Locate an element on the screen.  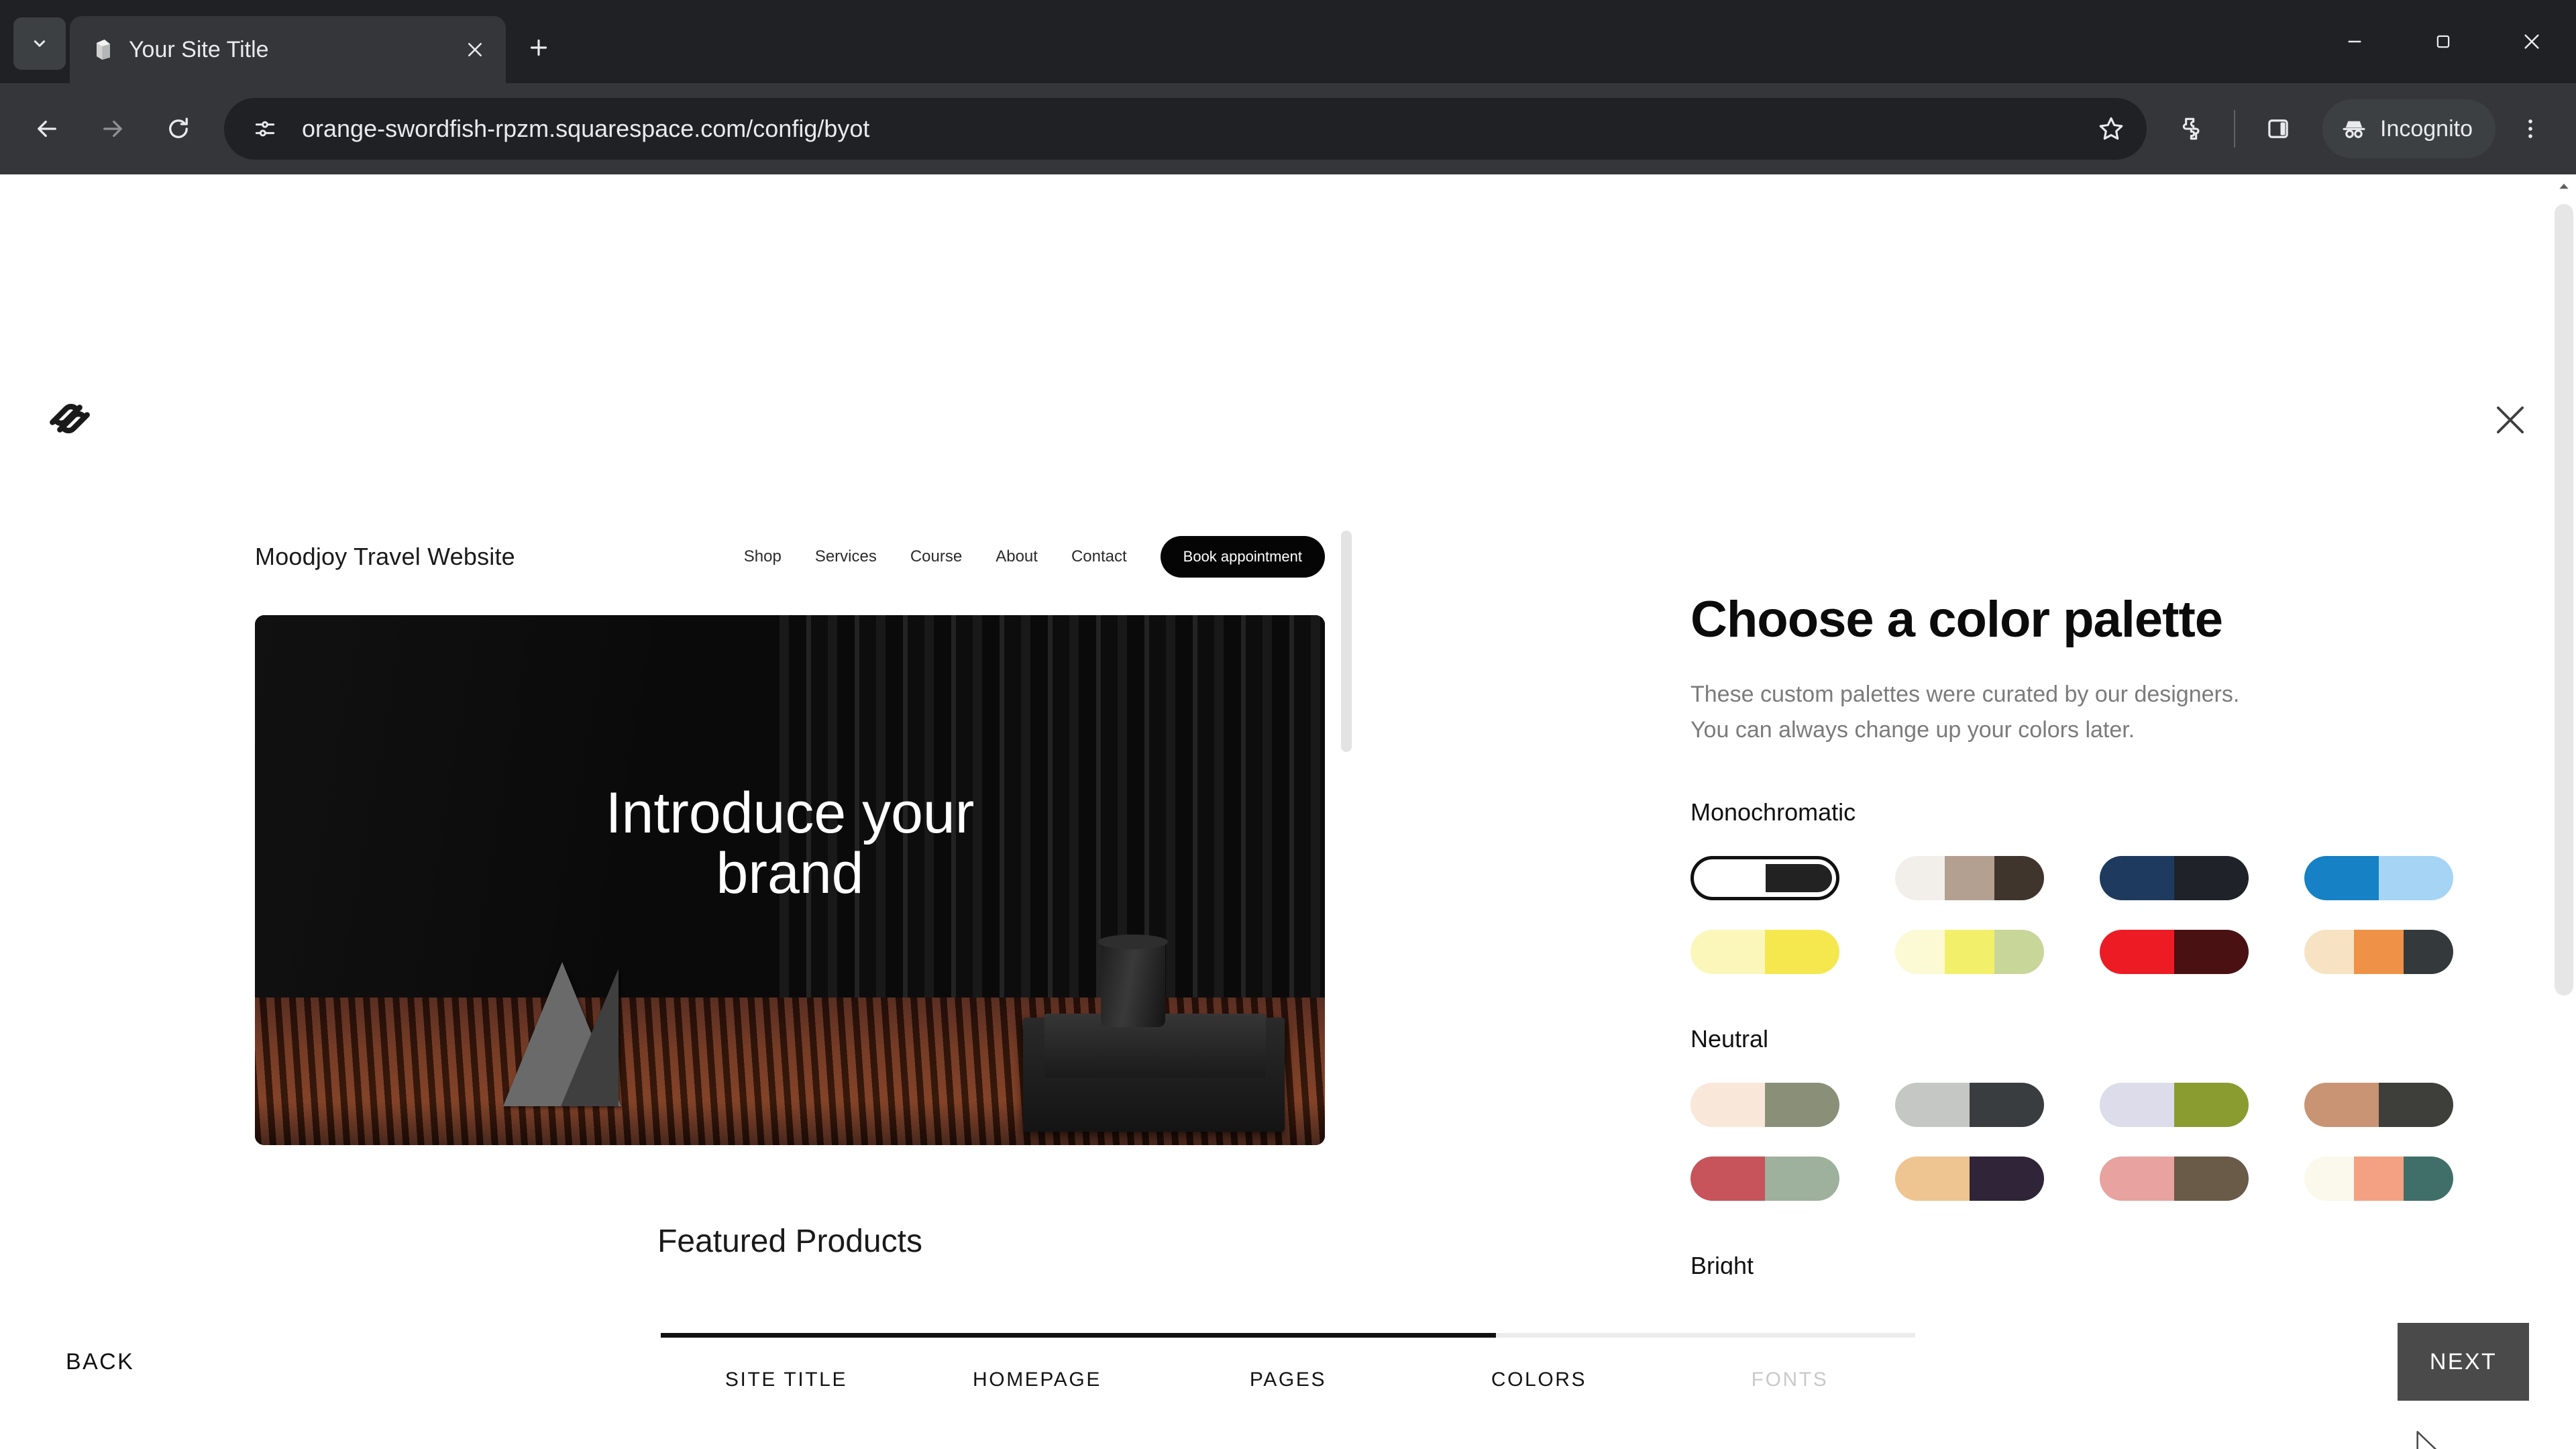
preview-nav-contact: Contact is located at coordinates (1099, 556).